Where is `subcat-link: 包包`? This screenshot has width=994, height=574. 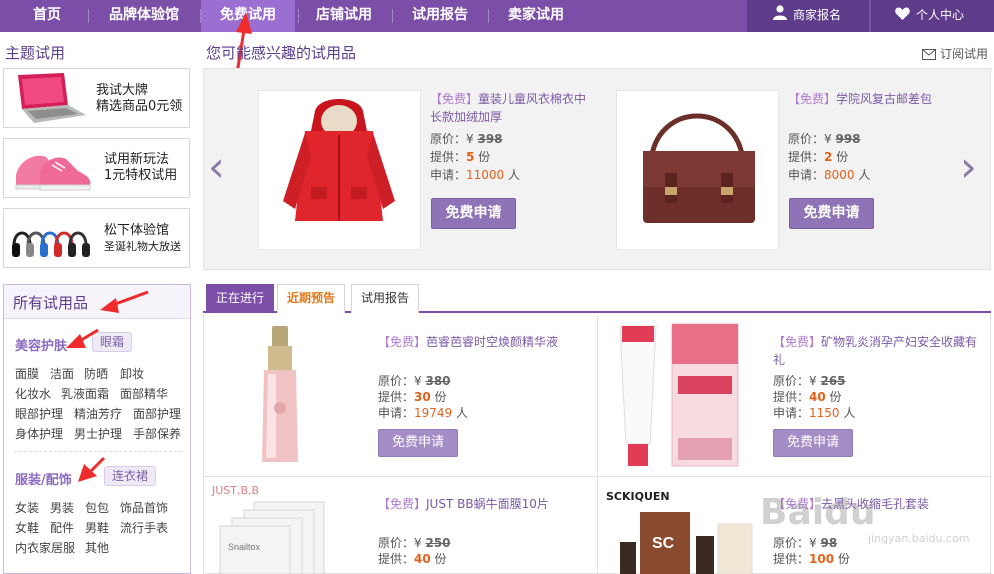
subcat-link: 包包 is located at coordinates (97, 507).